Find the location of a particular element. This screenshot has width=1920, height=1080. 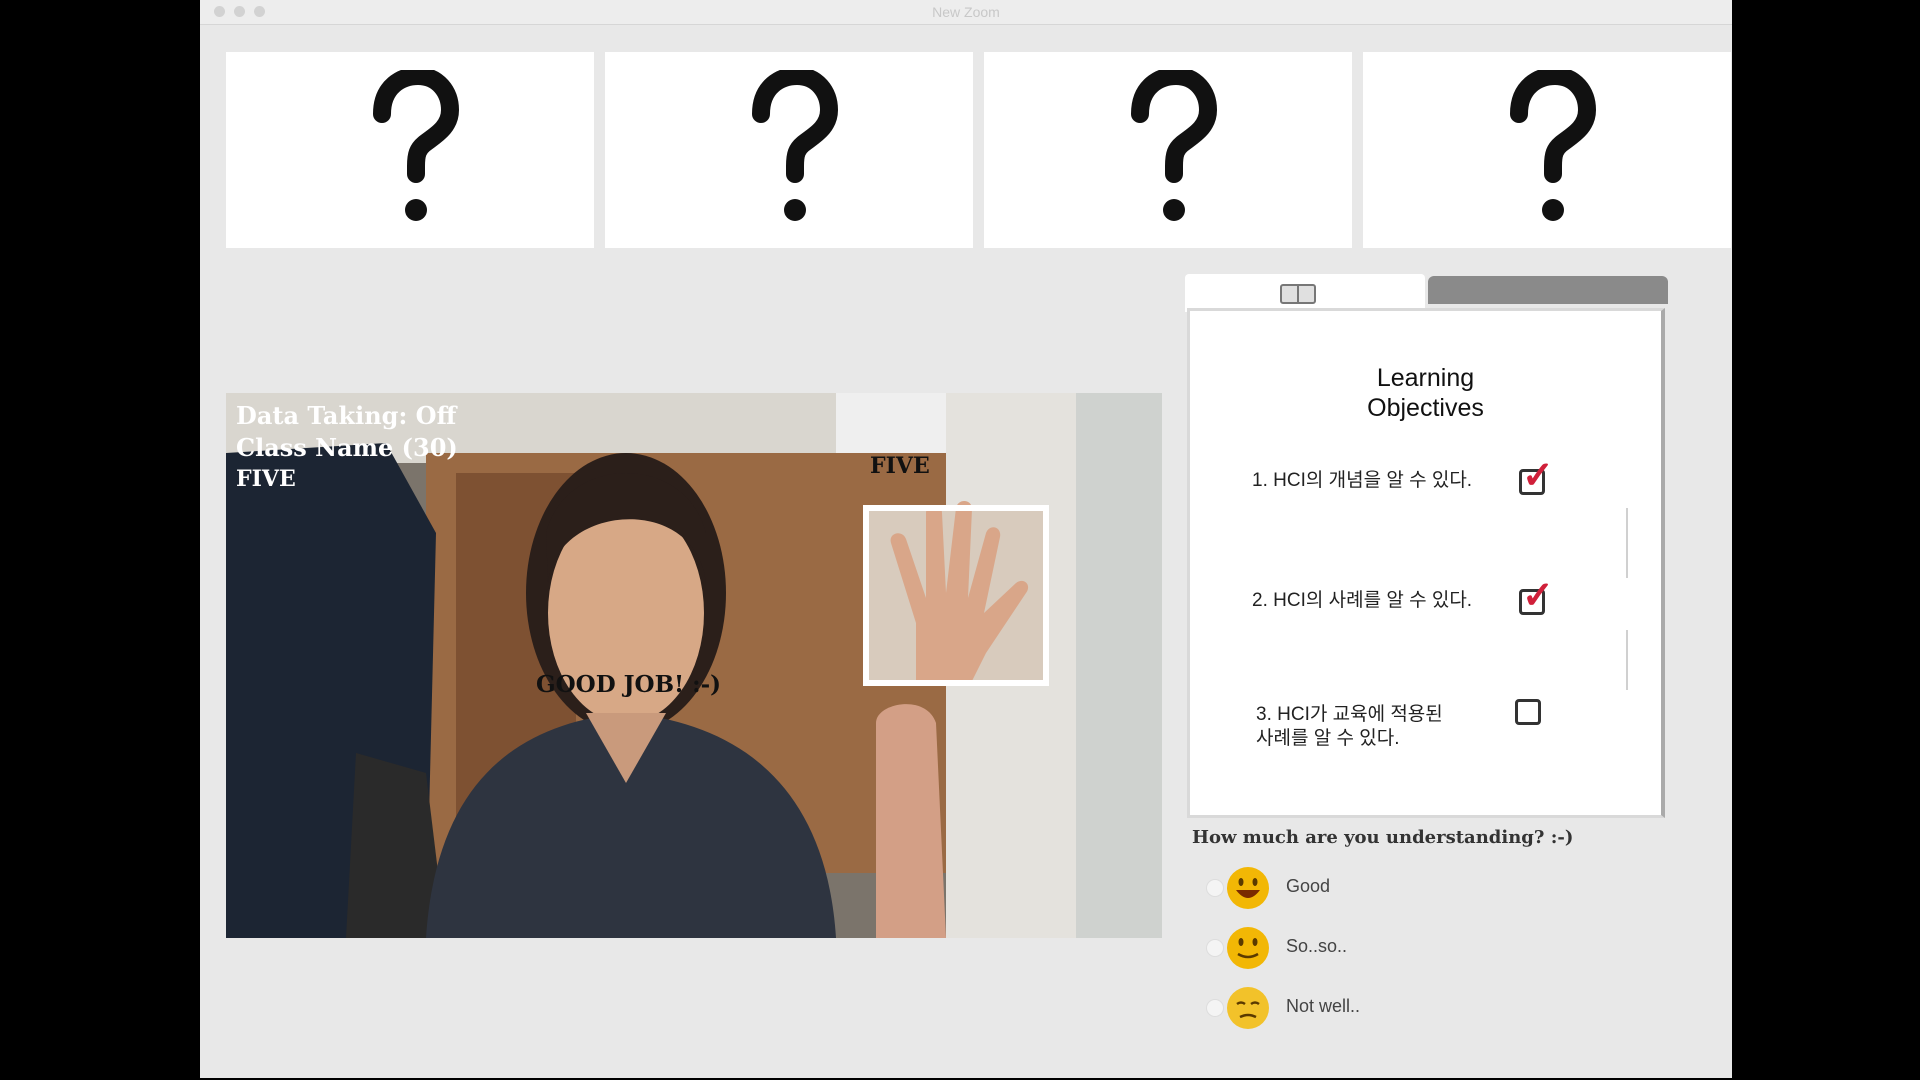

book-icon is located at coordinates (1298, 294).